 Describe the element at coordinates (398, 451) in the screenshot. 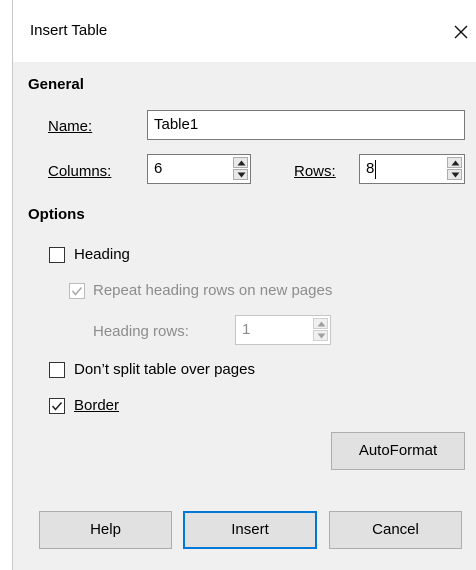

I see `autoformat-button: AutoFormat` at that location.